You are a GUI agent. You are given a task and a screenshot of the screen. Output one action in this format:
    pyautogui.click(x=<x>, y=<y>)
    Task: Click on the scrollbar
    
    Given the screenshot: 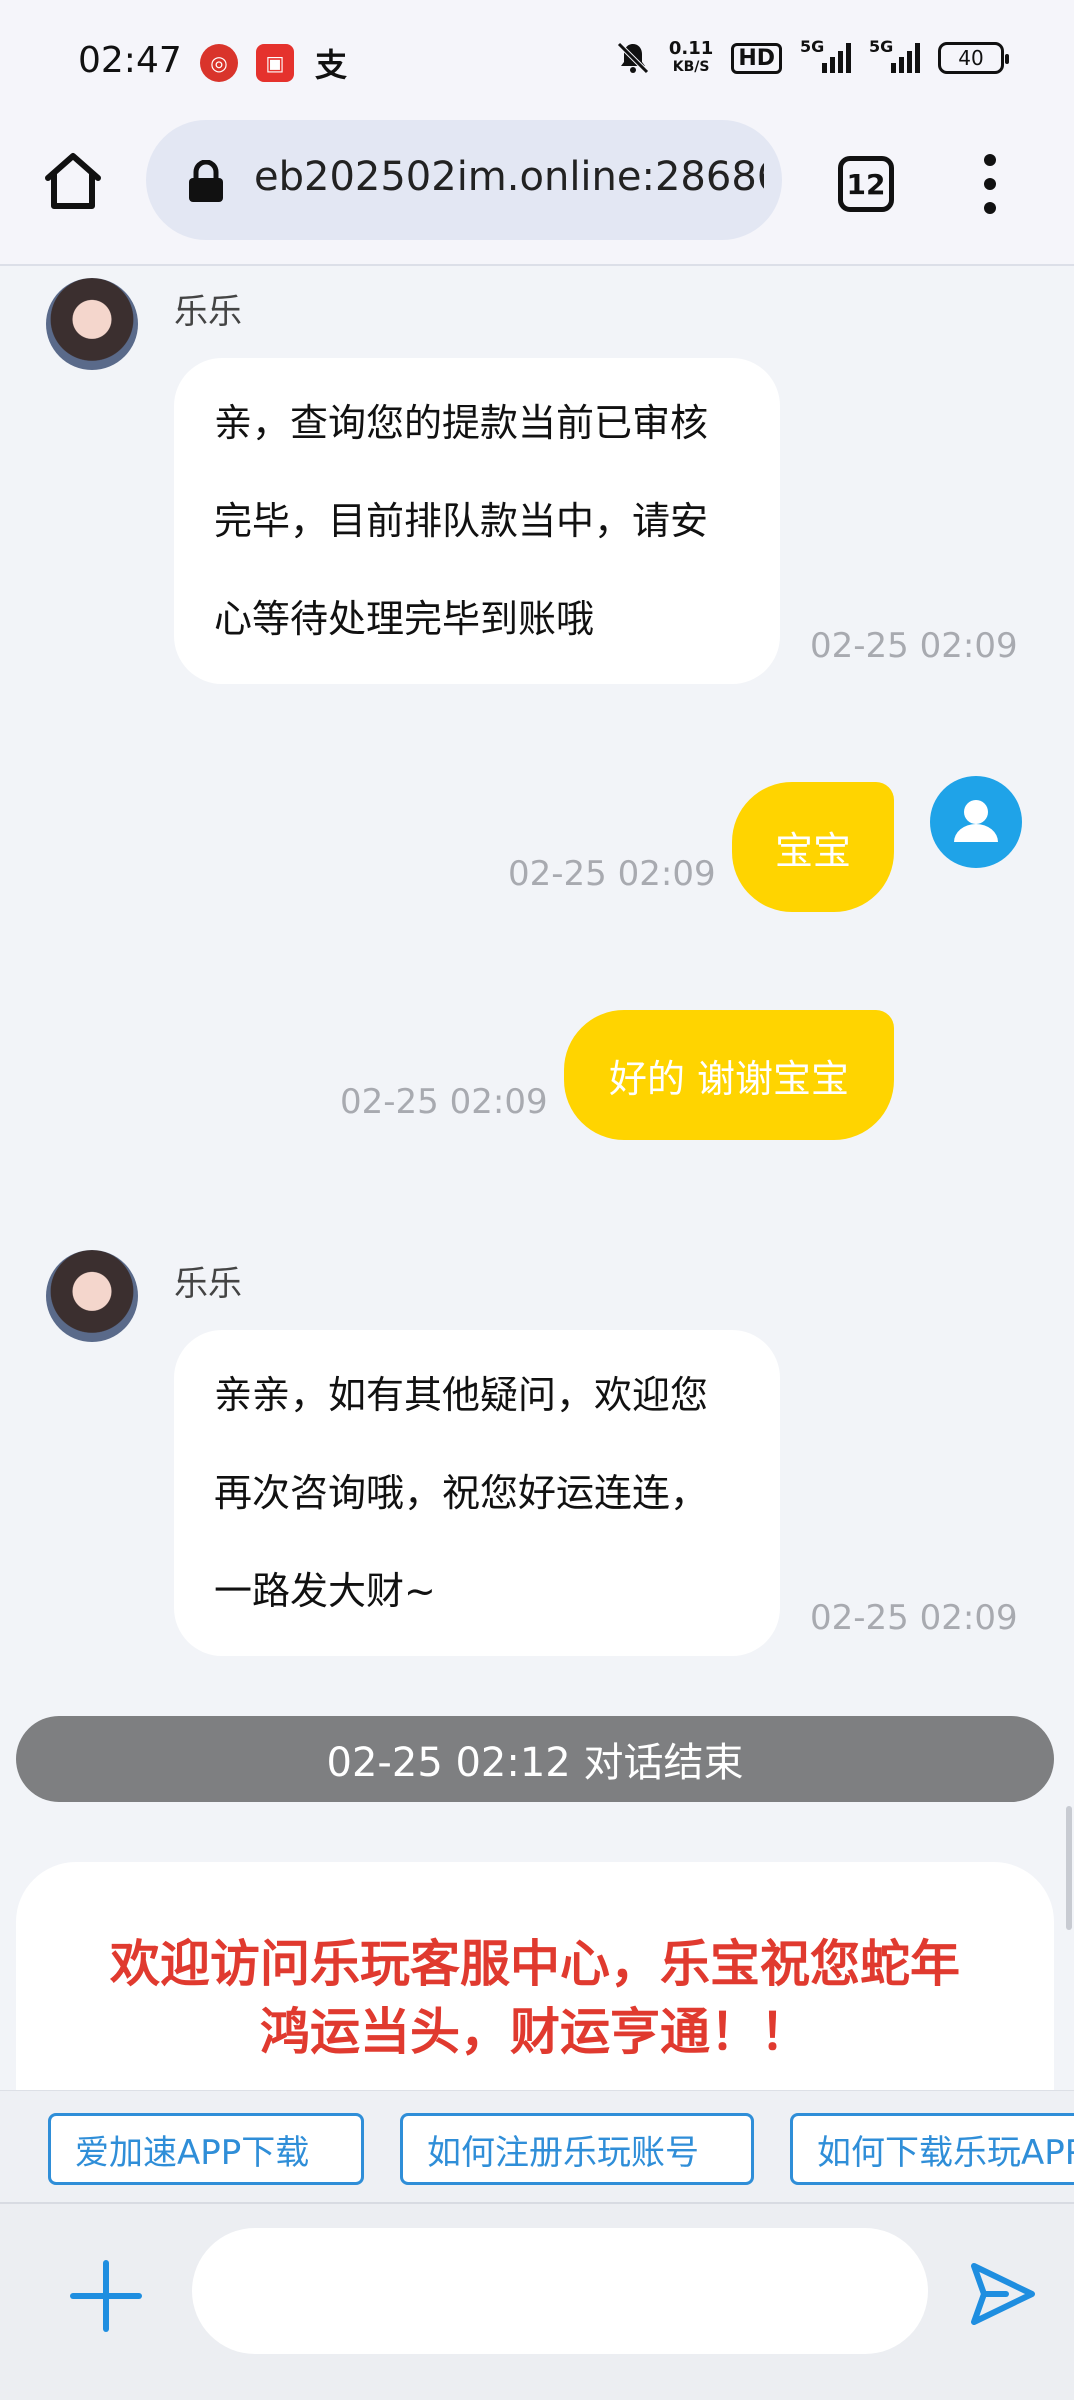 What is the action you would take?
    pyautogui.click(x=1069, y=1868)
    